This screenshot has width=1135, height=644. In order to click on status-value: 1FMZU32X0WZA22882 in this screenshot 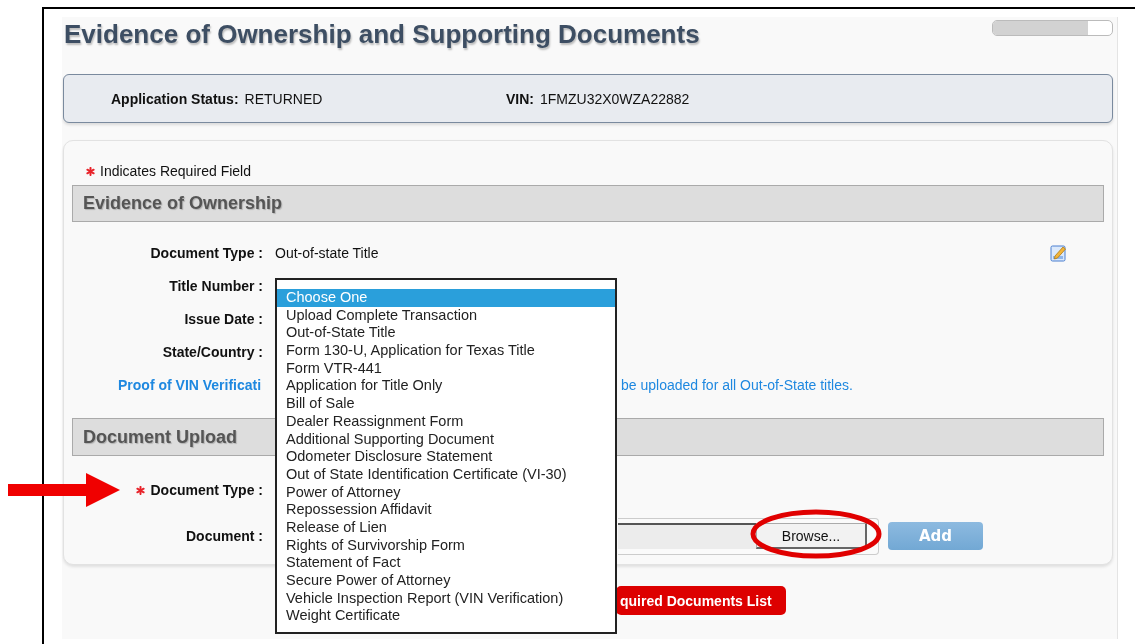, I will do `click(615, 98)`.